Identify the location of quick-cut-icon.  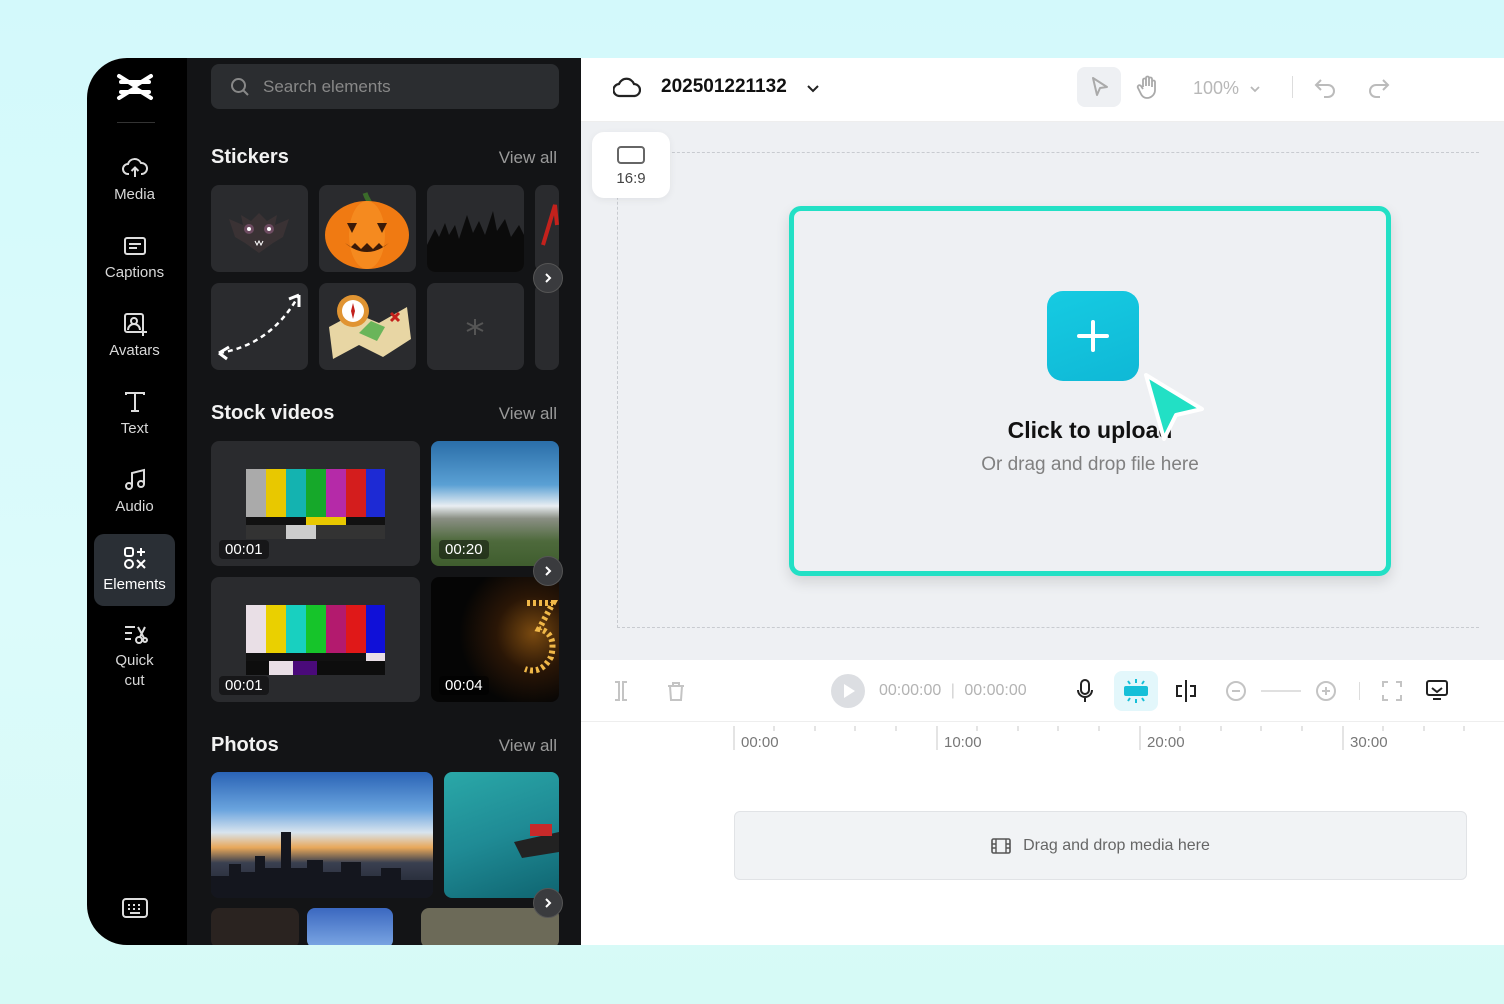
(136, 635).